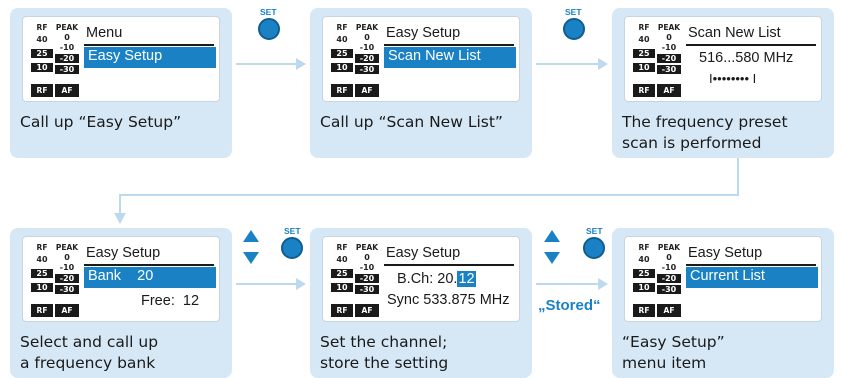 The image size is (842, 378). What do you see at coordinates (569, 305) in the screenshot?
I see `stored-label: „Stored“` at bounding box center [569, 305].